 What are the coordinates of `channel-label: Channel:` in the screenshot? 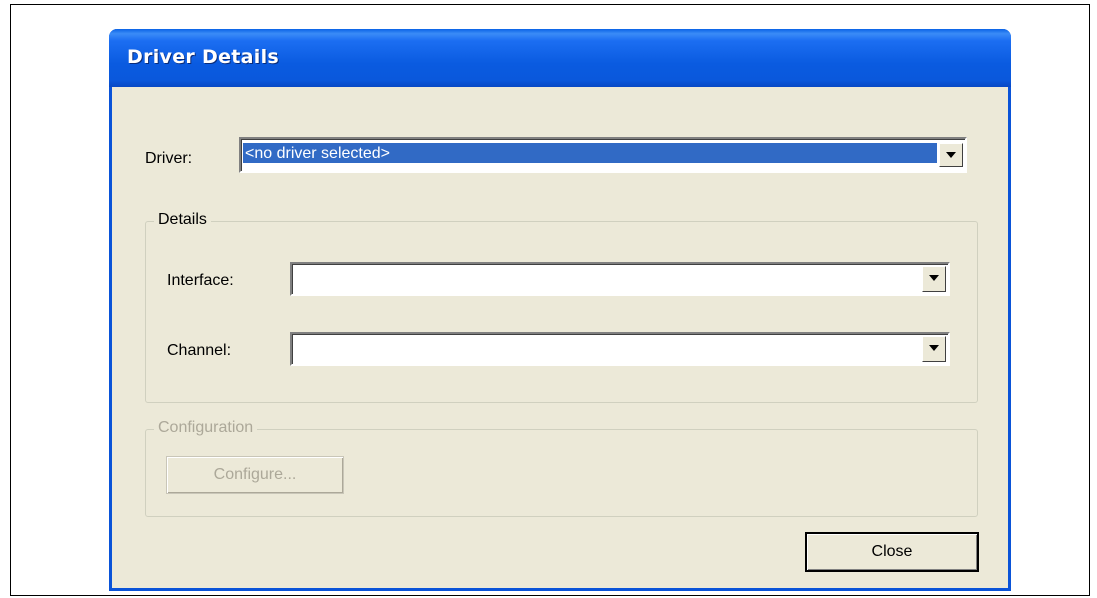 It's located at (199, 350).